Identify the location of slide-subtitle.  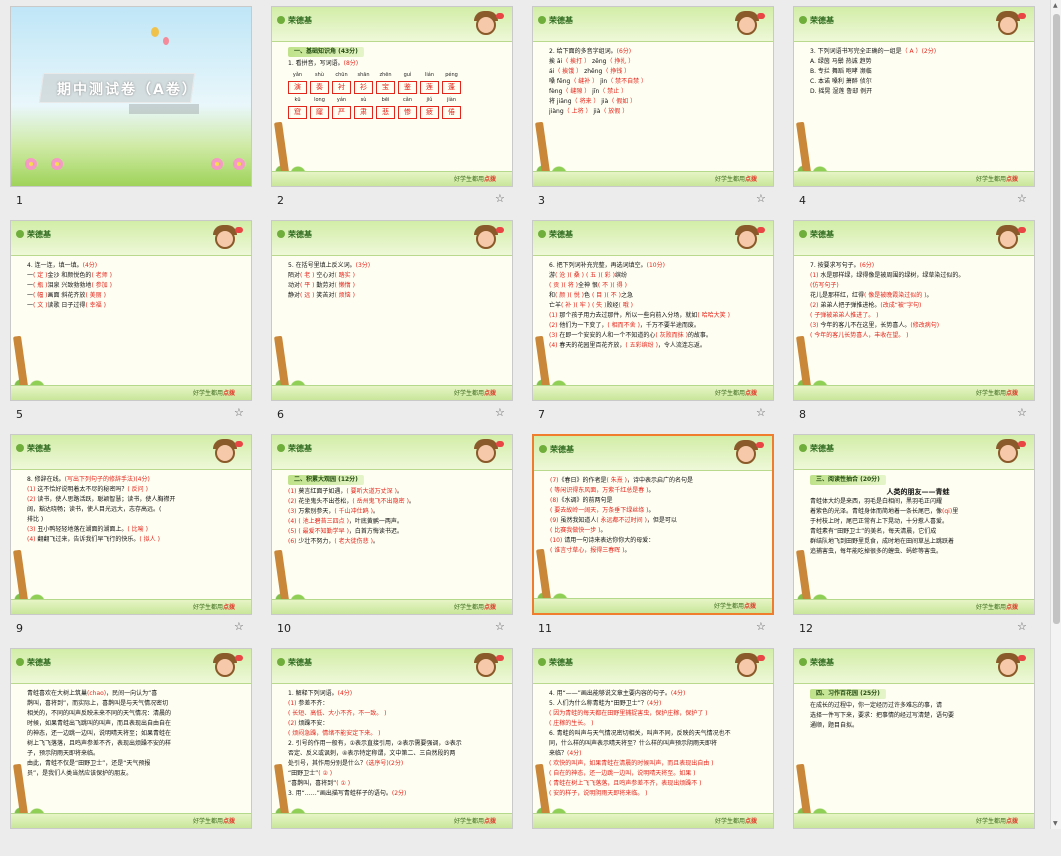
(164, 109).